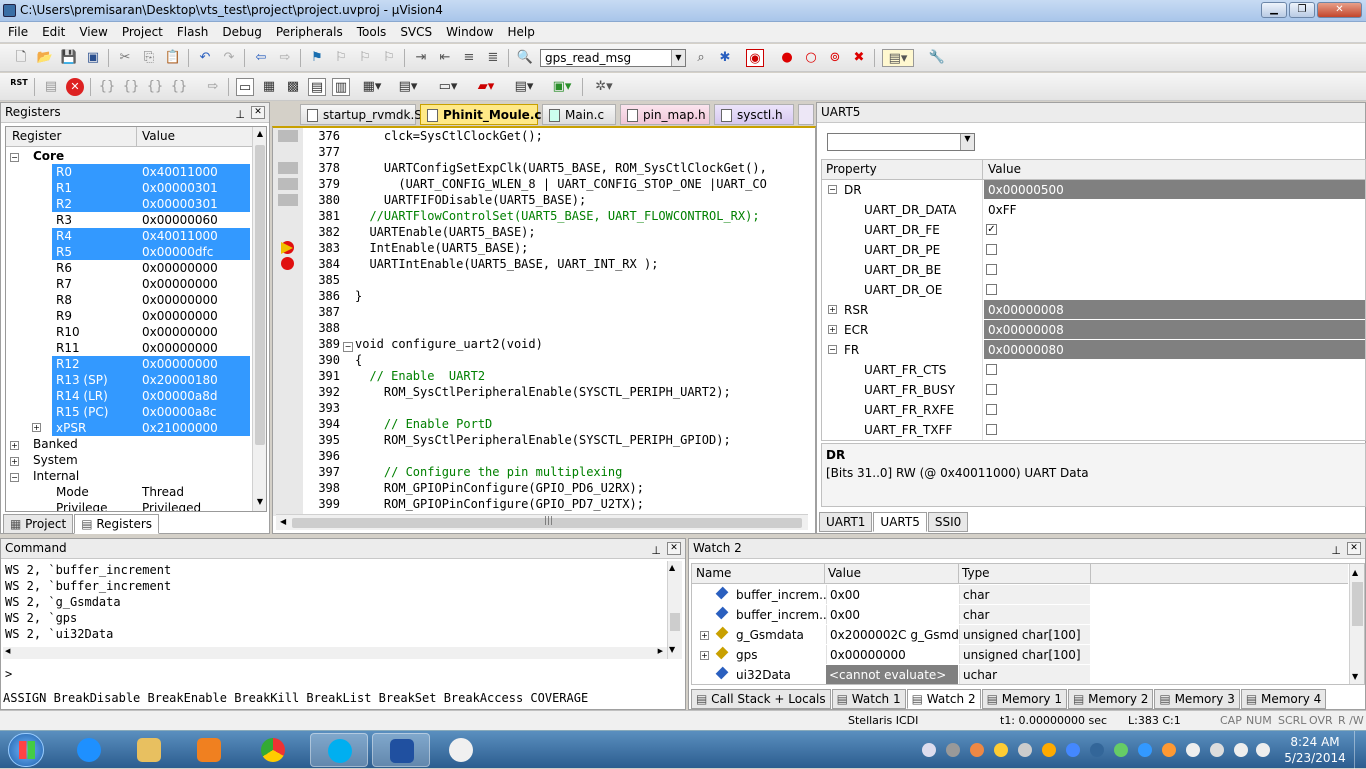  I want to click on pin-icon: ⊥, so click(240, 114).